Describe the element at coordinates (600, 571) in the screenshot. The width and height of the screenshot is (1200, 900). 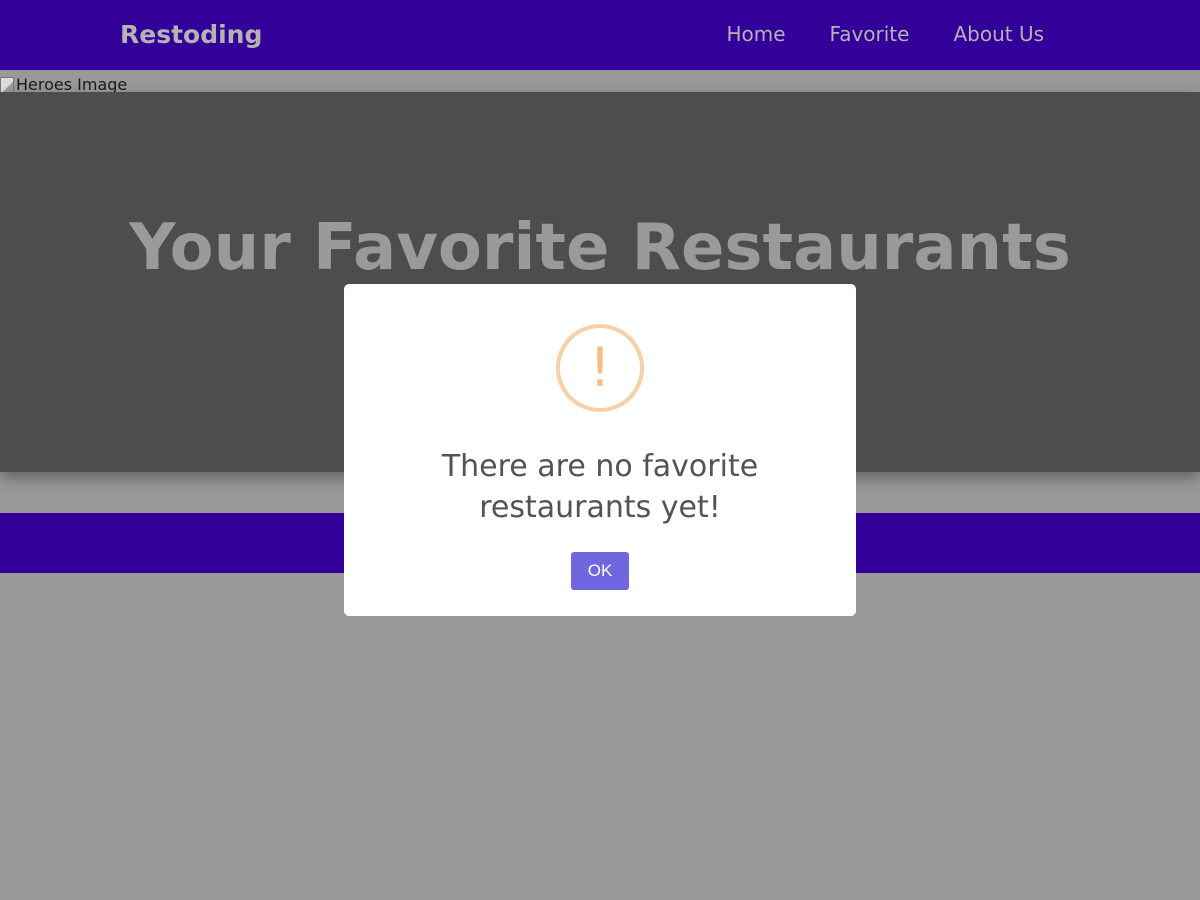
I see `ok-button: OK` at that location.